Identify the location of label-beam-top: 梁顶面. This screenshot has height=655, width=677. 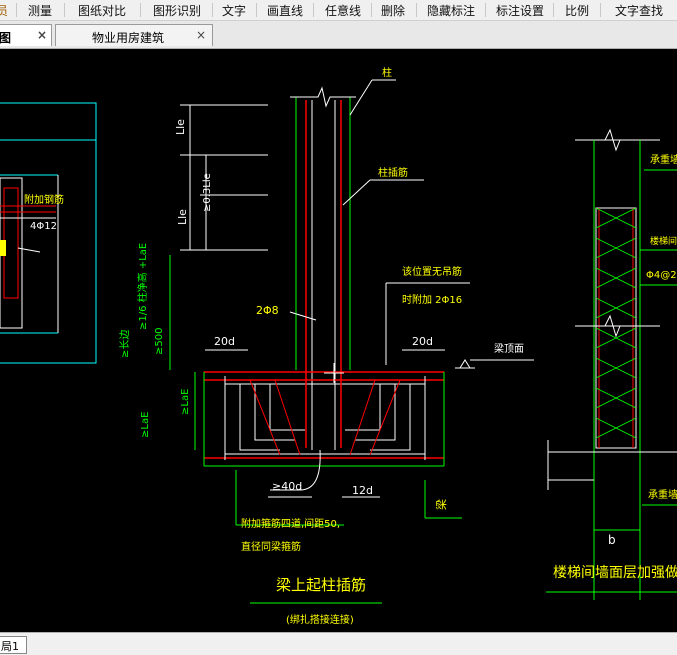
(509, 348).